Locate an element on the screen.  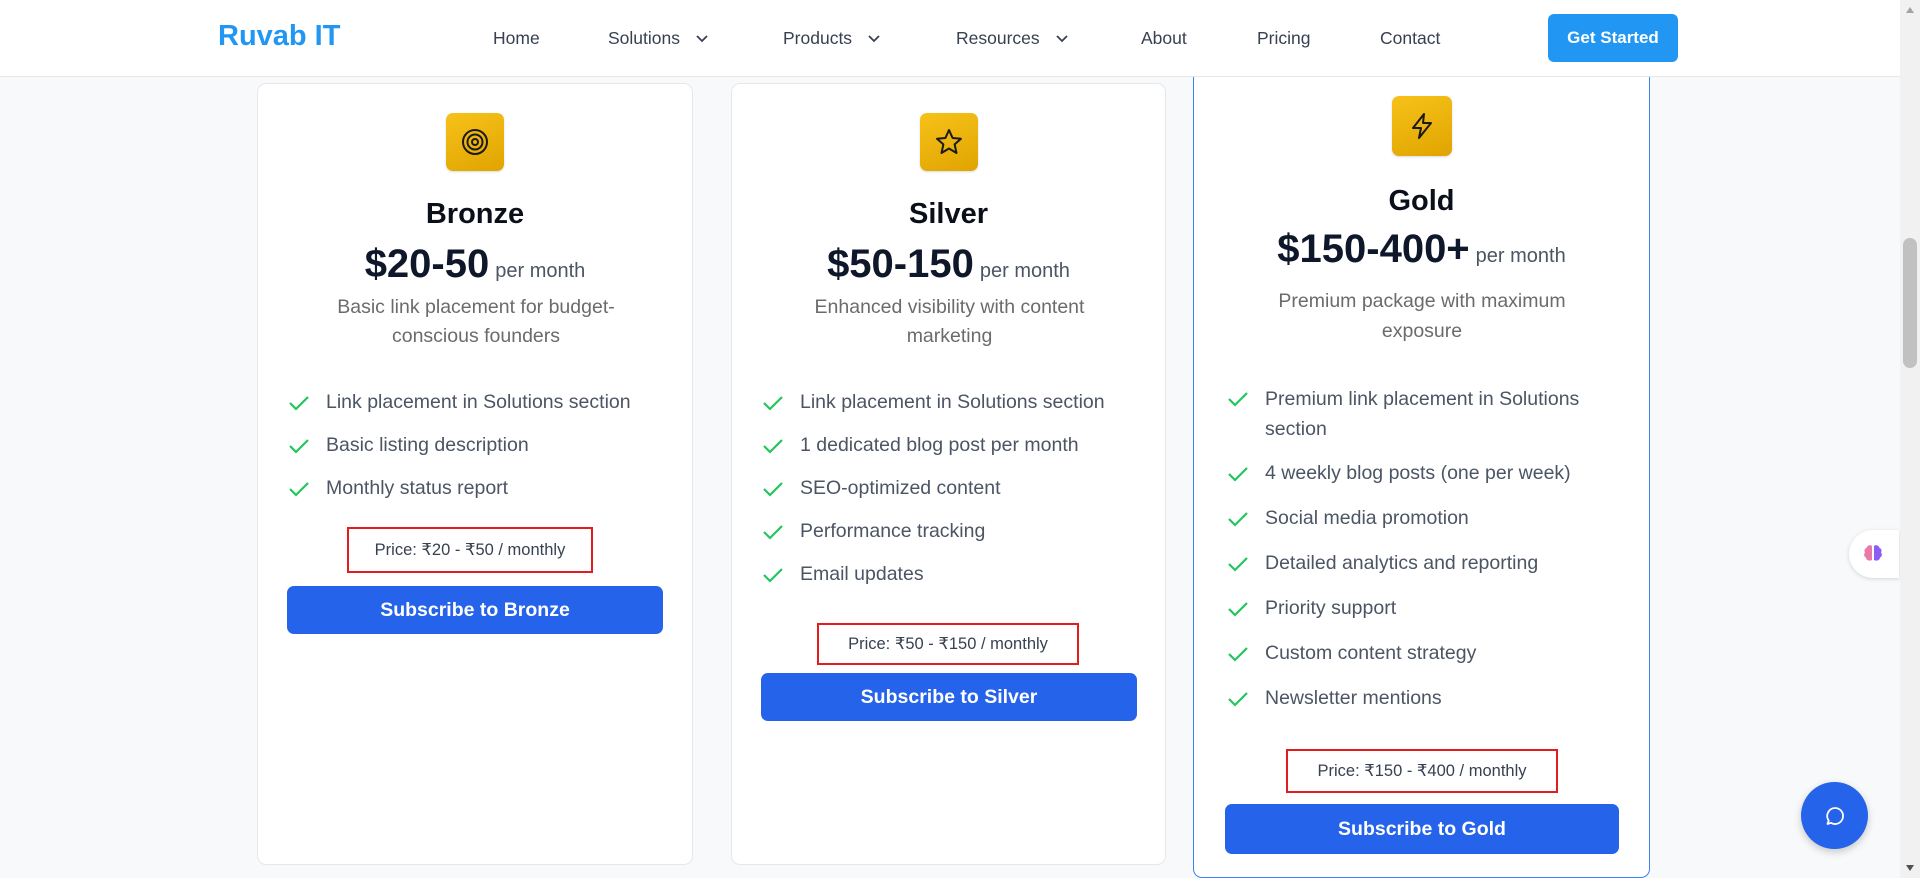
subscribe-bronze-button: Subscribe to Bronze is located at coordinates (475, 610).